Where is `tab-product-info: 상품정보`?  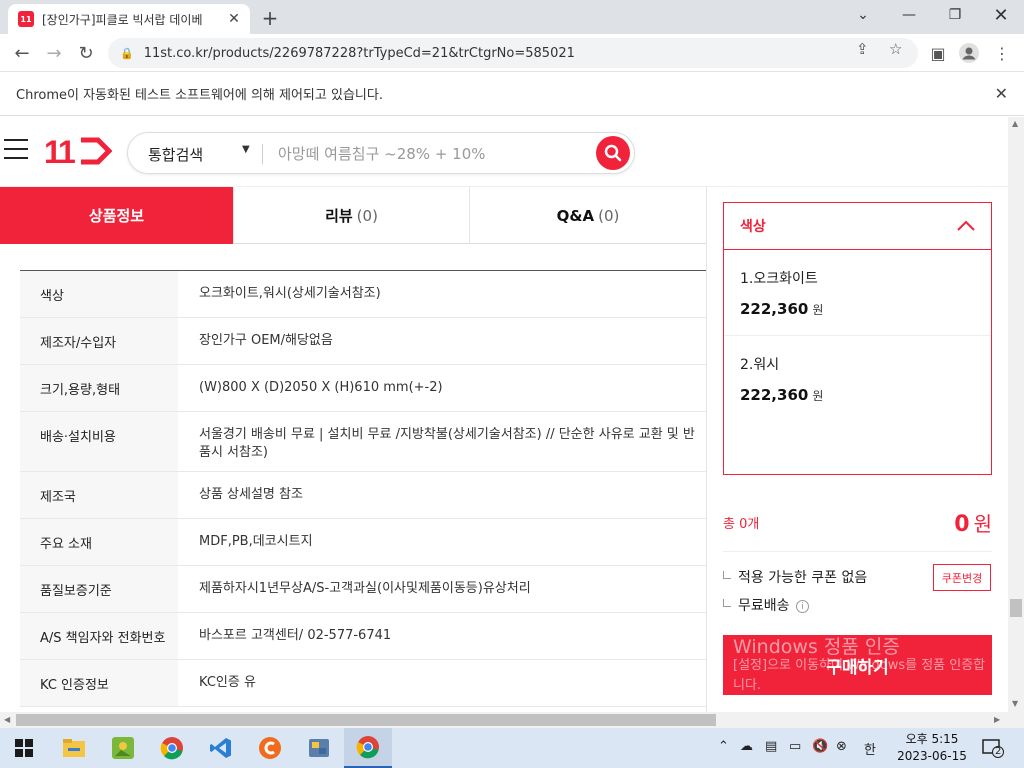 tab-product-info: 상품정보 is located at coordinates (117, 215).